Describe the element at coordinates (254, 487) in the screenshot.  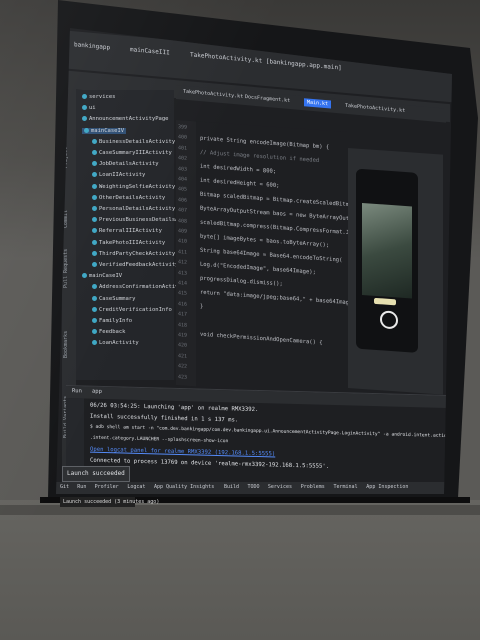
I see `tool-button: TODO` at that location.